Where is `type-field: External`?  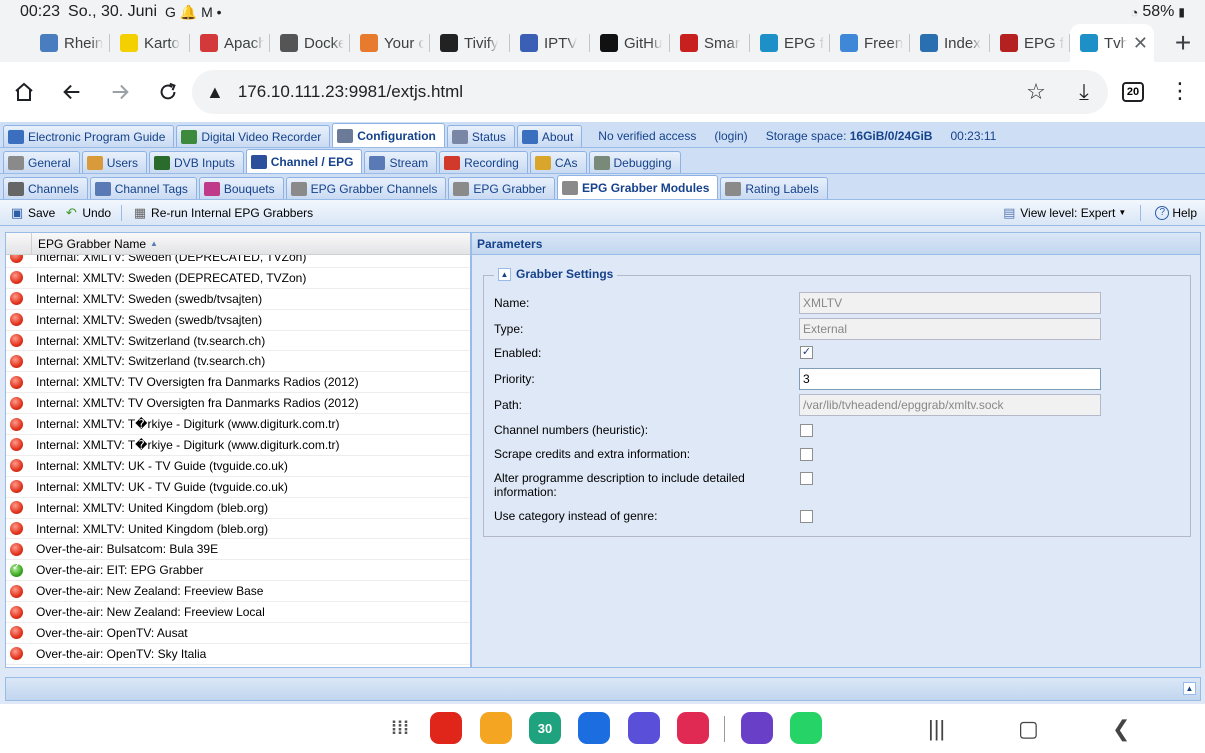 type-field: External is located at coordinates (950, 329).